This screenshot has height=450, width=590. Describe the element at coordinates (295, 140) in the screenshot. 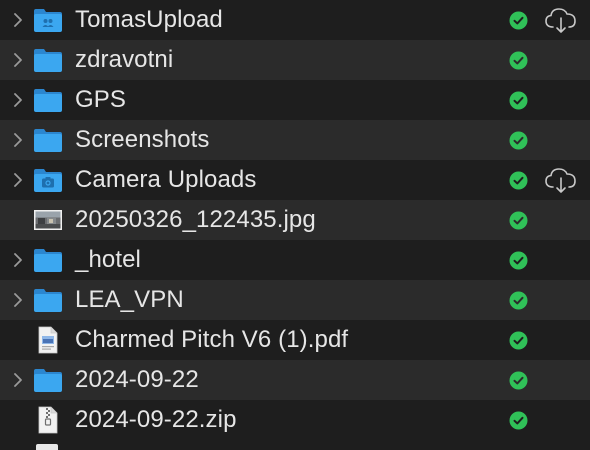

I see `file-row-screenshots: Screenshots` at that location.